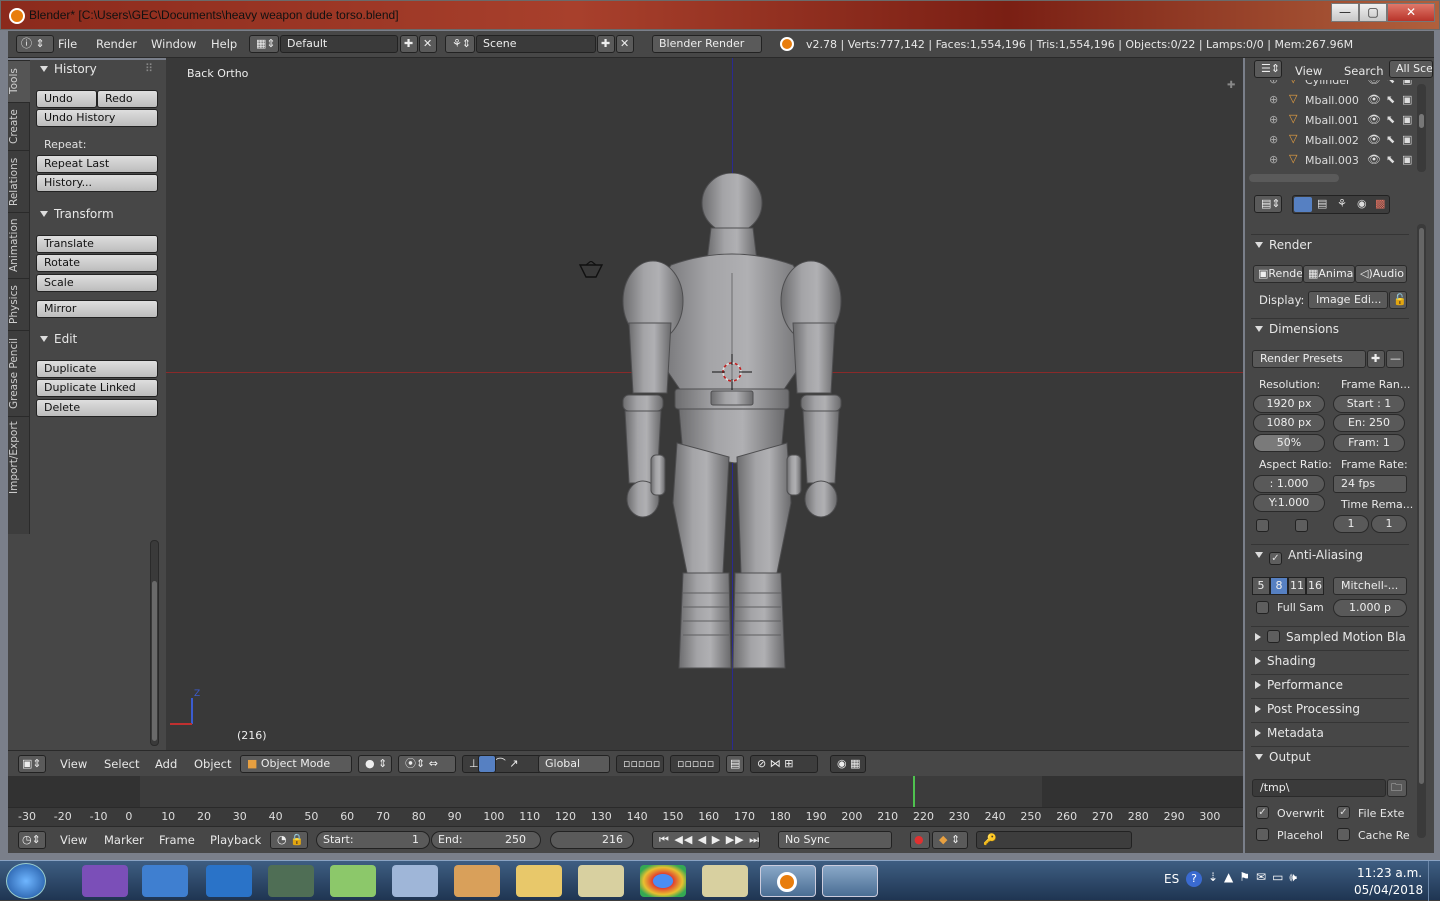 The width and height of the screenshot is (1440, 901). I want to click on render-preview-icons: ◉ ▦, so click(848, 764).